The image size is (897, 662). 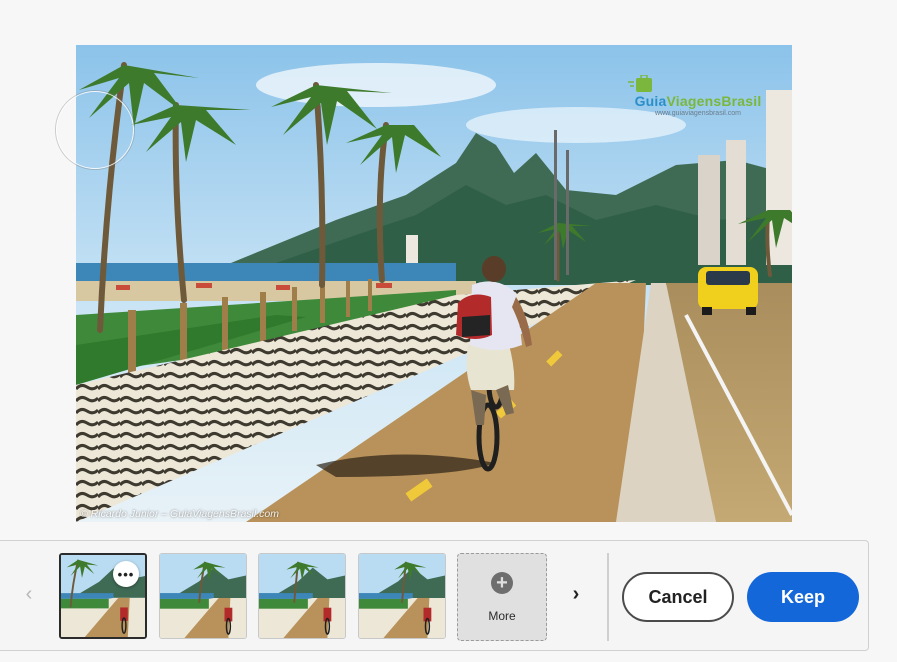 What do you see at coordinates (29, 594) in the screenshot?
I see `previous-arrow-icon: ‹` at bounding box center [29, 594].